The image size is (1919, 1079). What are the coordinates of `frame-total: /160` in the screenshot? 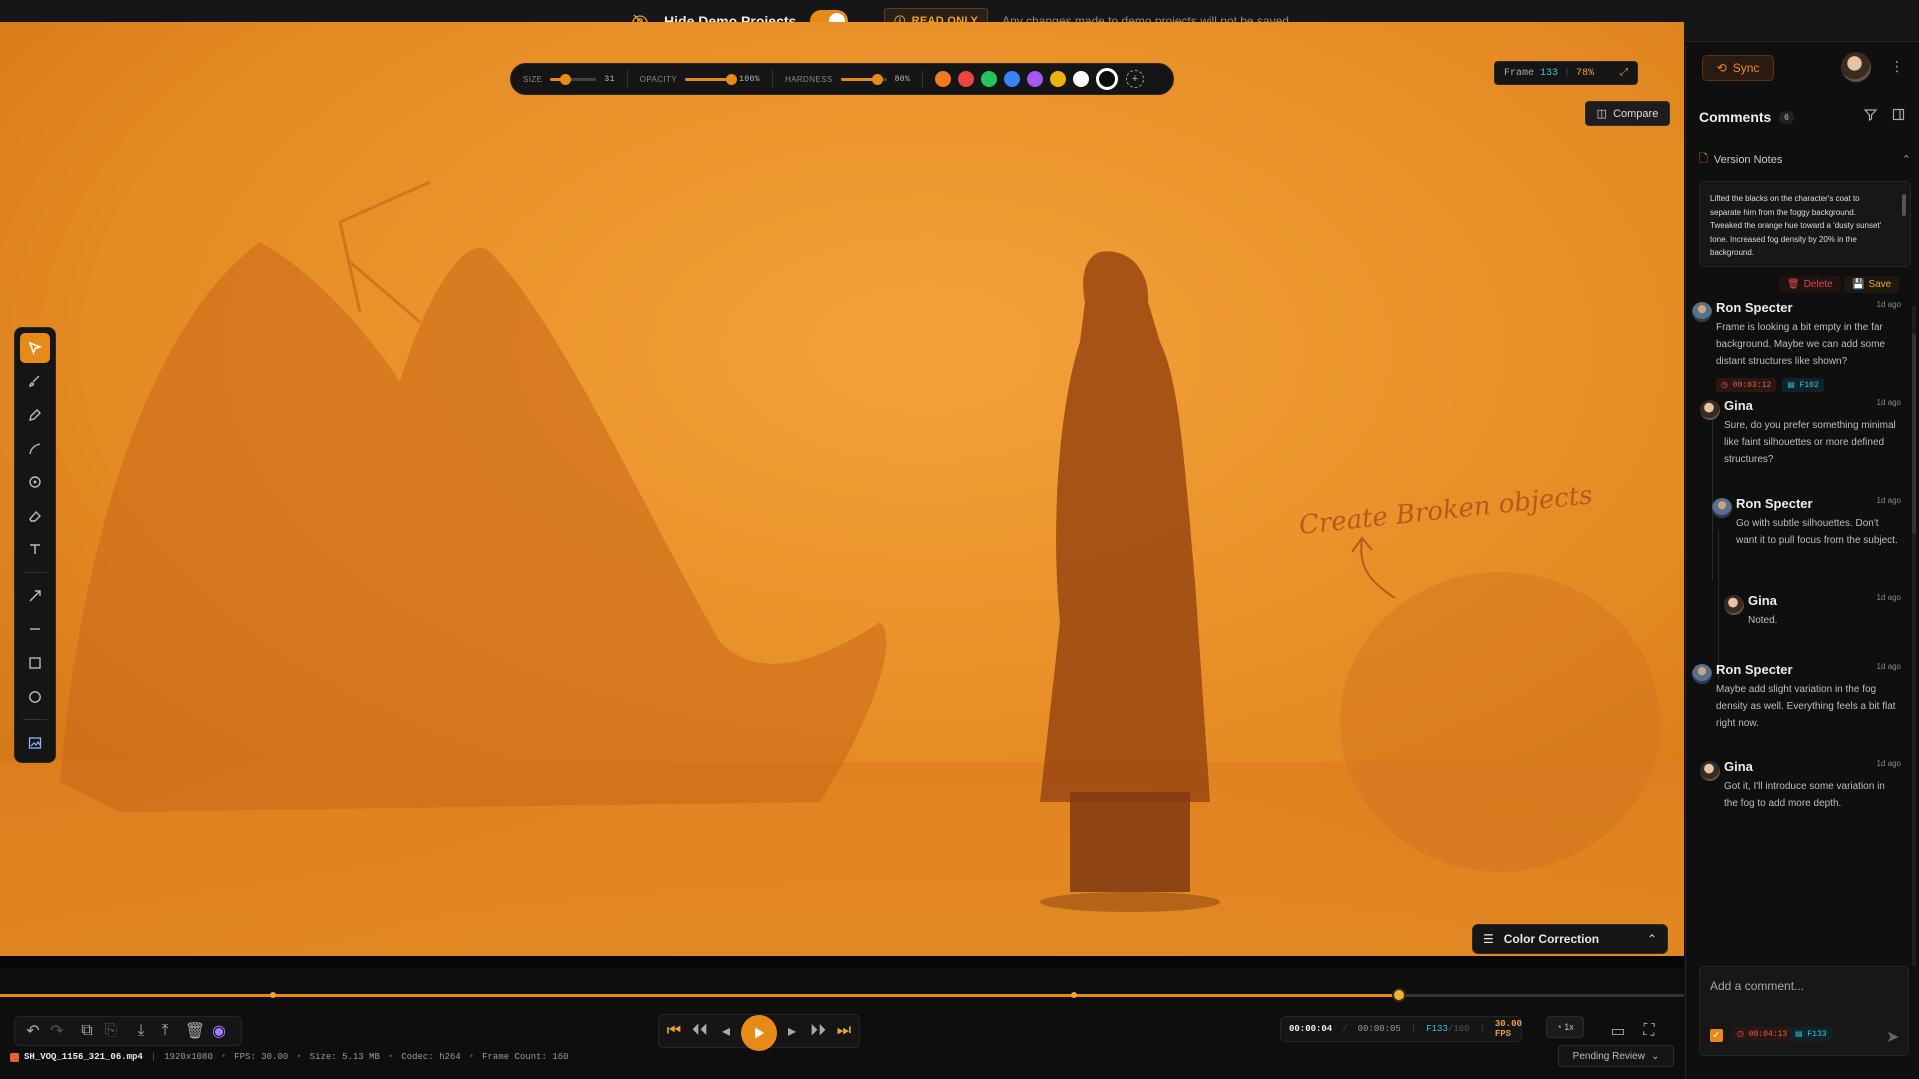 It's located at (1458, 1029).